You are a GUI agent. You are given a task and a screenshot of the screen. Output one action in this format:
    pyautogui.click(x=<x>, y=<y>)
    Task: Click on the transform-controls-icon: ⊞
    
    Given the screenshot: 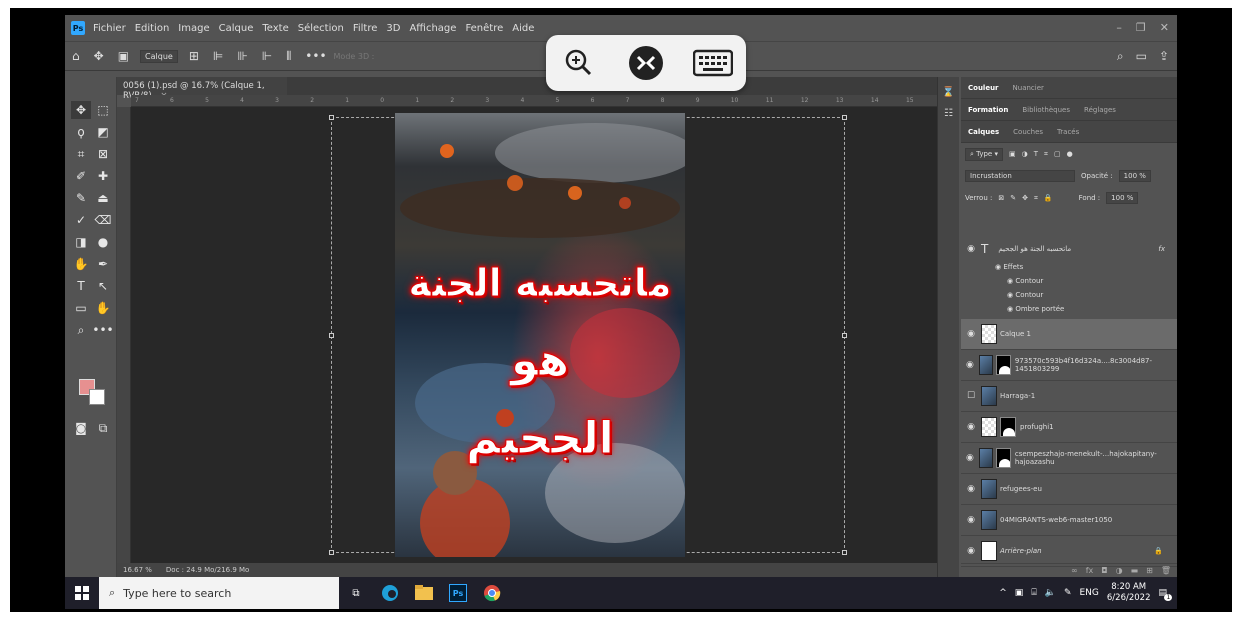 What is the action you would take?
    pyautogui.click(x=194, y=56)
    